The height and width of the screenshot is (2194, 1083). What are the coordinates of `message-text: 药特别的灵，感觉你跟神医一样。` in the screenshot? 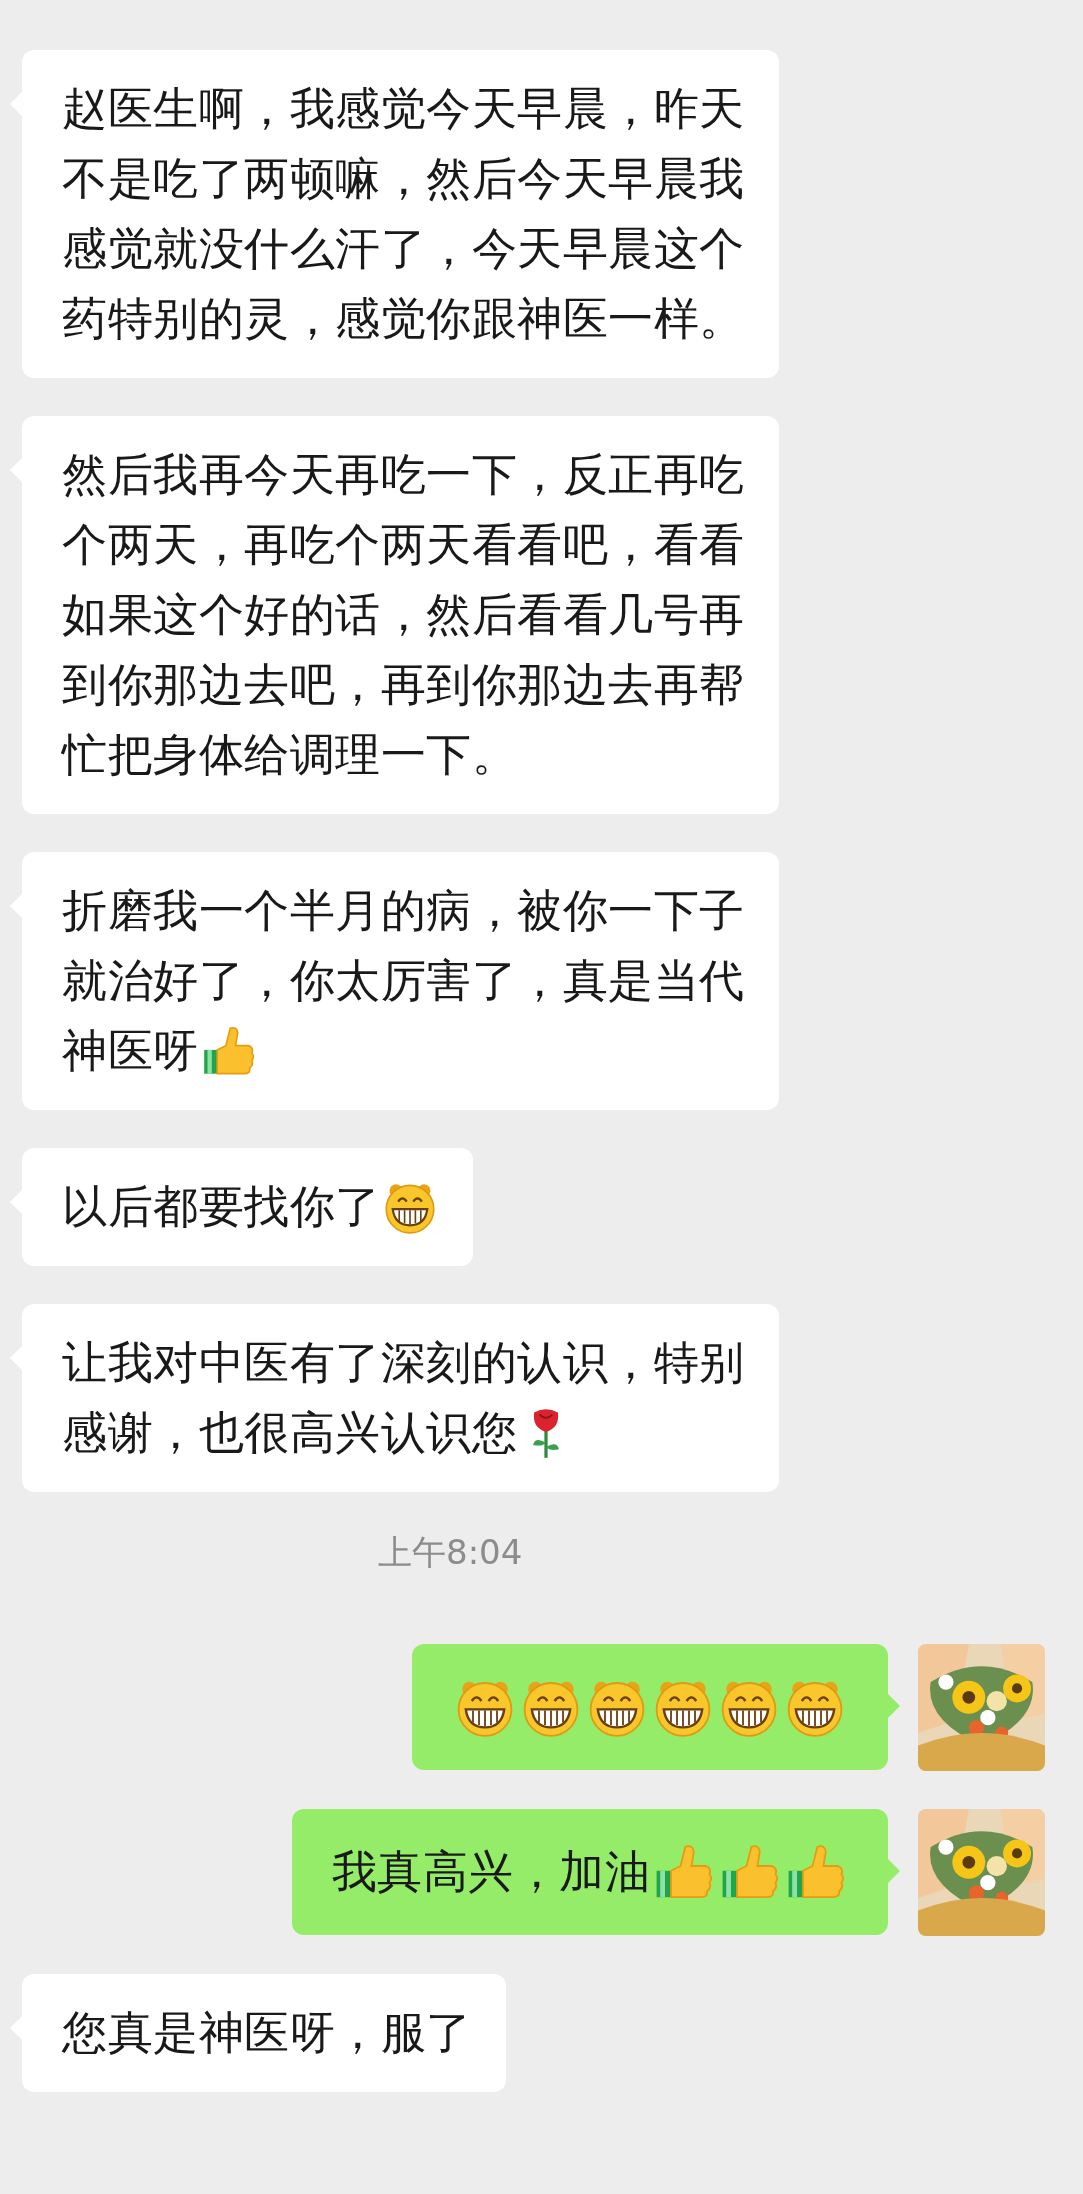 It's located at (403, 319).